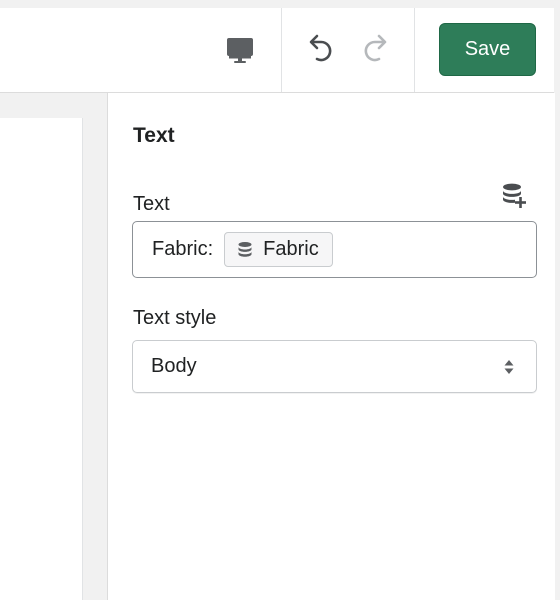  I want to click on desktop-preview-button, so click(240, 50).